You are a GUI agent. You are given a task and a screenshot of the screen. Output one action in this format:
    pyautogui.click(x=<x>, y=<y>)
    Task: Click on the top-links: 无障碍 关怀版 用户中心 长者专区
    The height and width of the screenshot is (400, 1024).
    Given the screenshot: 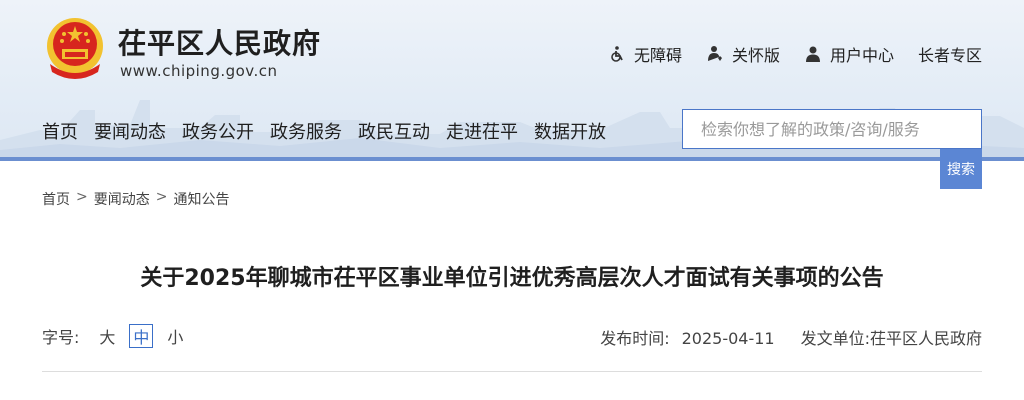 What is the action you would take?
    pyautogui.click(x=795, y=54)
    